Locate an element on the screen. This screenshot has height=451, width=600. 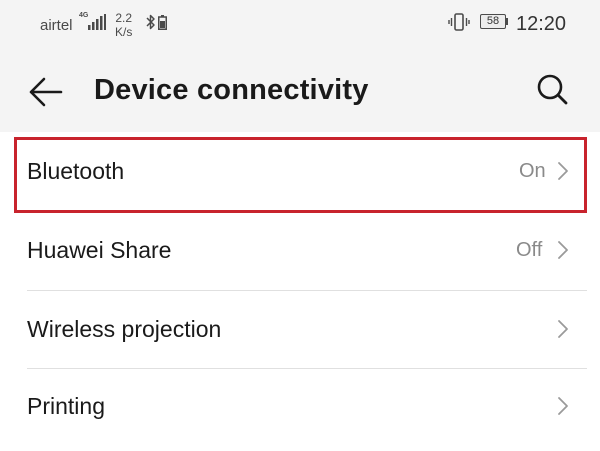
search-icon is located at coordinates (553, 90).